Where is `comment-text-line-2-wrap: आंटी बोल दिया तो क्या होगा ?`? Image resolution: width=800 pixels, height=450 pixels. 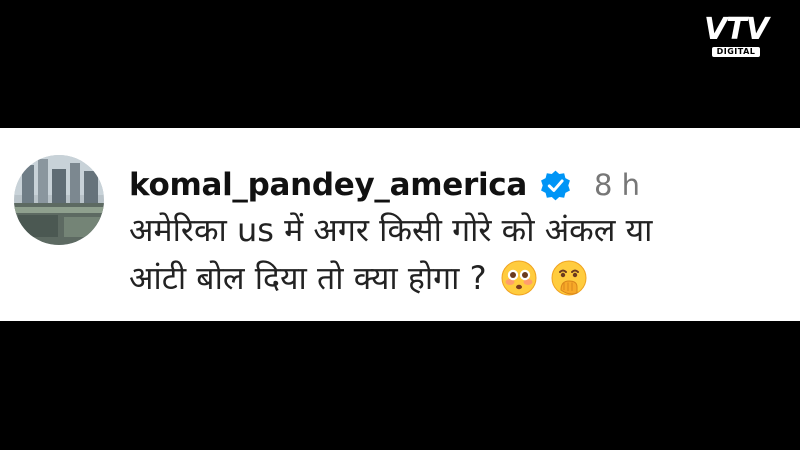
comment-text-line-2-wrap: आंटी बोल दिया तो क्या होगा ? is located at coordinates (459, 278).